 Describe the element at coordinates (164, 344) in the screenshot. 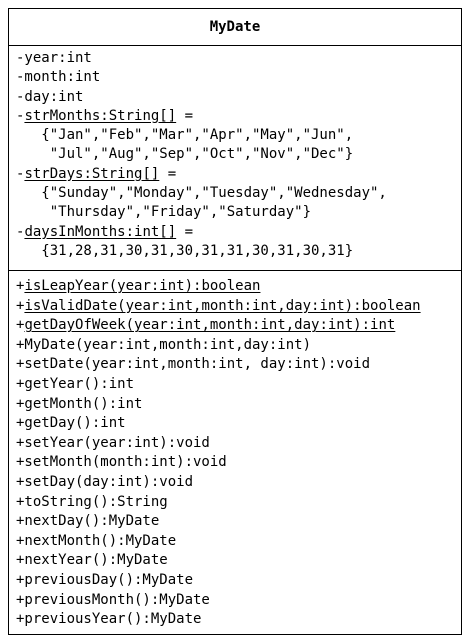

I see `method-line: +MyDate(year:int,month:int,day:int)` at that location.